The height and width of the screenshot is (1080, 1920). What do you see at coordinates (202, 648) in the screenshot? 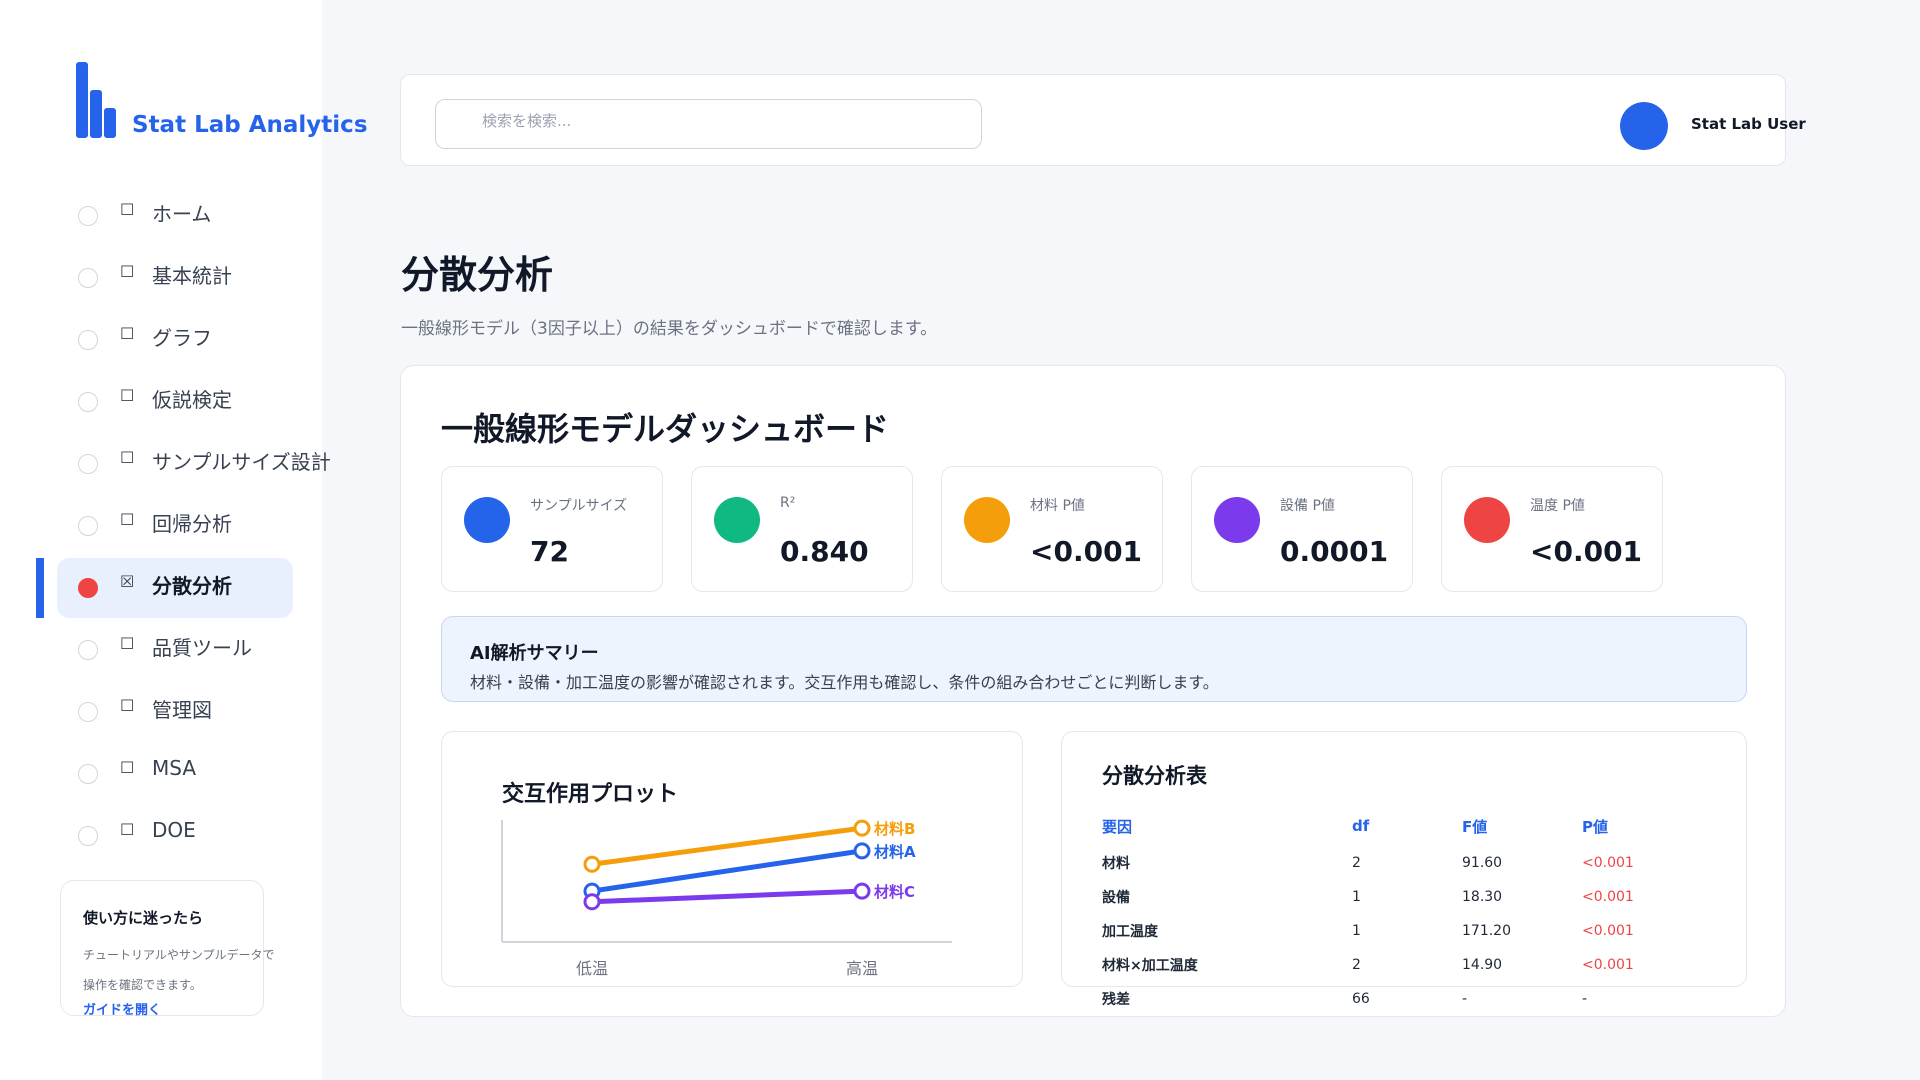
I see `sidebar-item-label: 品質ツール` at bounding box center [202, 648].